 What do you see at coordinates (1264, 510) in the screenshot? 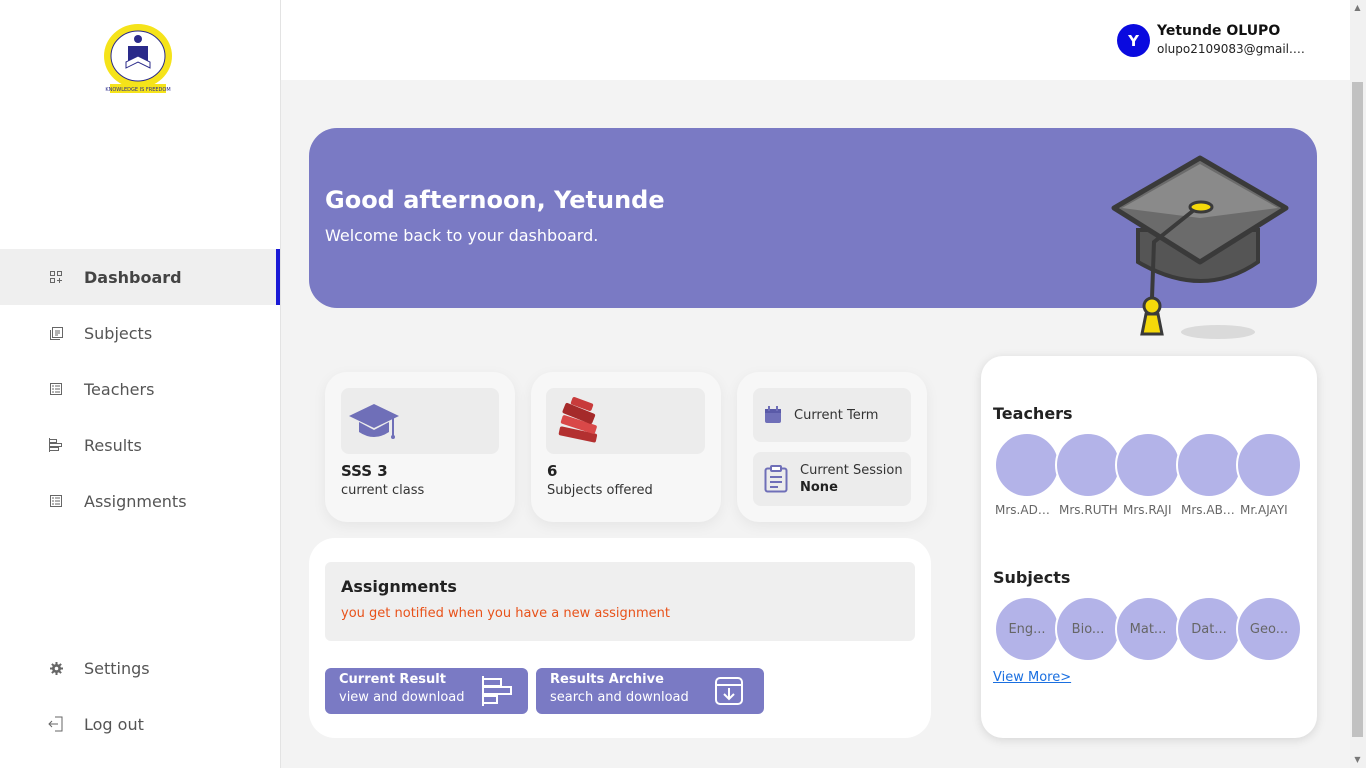
I see `teacher-name: Mr.AJAYI` at bounding box center [1264, 510].